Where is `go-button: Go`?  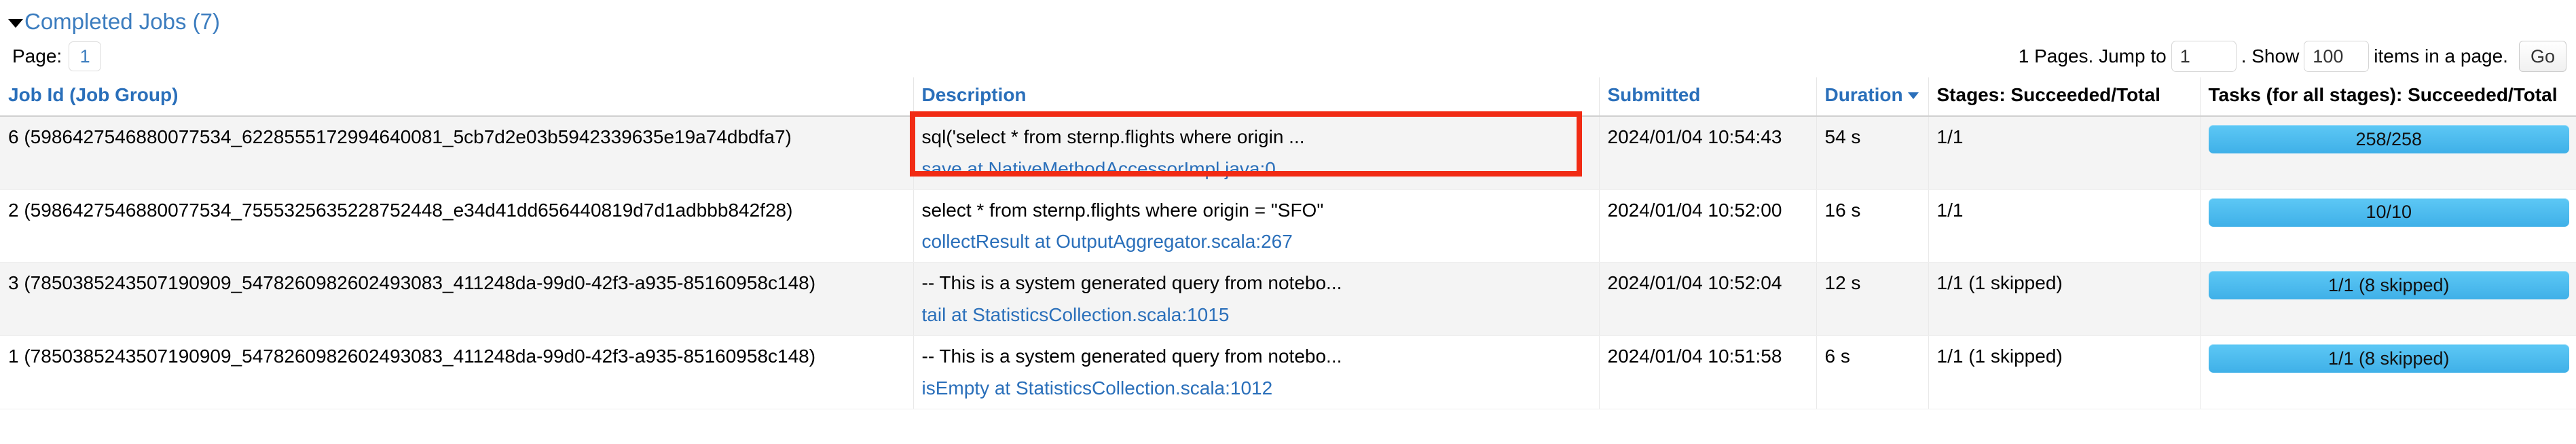 go-button: Go is located at coordinates (2542, 57).